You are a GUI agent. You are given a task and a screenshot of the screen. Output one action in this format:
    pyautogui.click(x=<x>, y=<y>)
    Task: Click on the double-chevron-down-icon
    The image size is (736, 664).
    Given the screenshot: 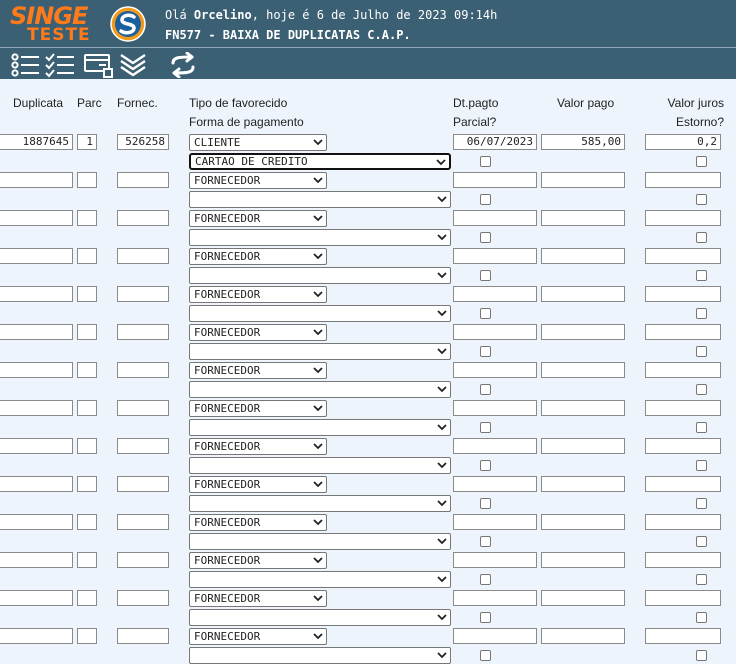 What is the action you would take?
    pyautogui.click(x=133, y=65)
    